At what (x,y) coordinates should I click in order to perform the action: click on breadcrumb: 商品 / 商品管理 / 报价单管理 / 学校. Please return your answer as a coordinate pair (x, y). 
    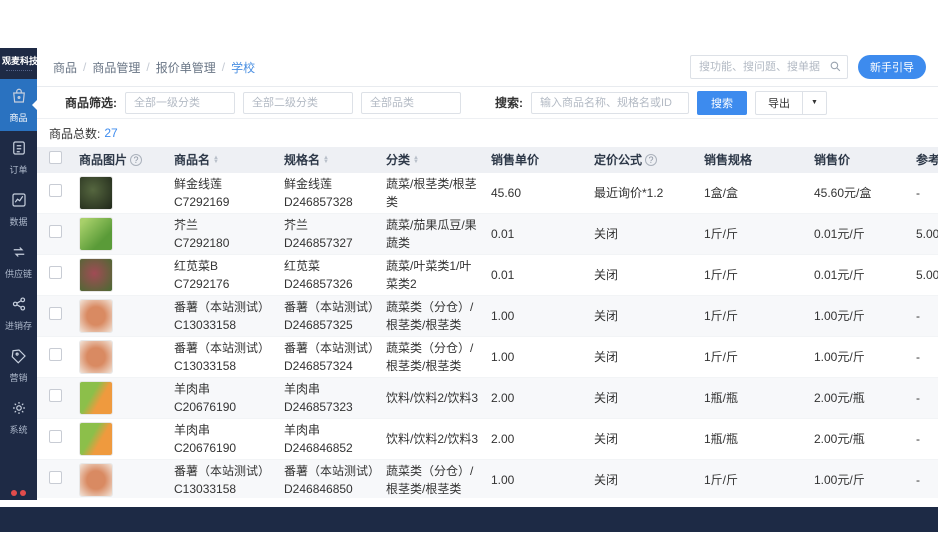
    Looking at the image, I should click on (154, 67).